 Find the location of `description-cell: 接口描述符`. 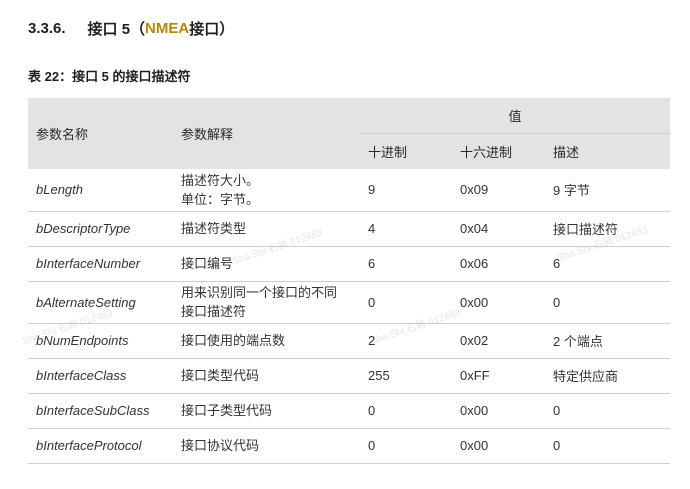

description-cell: 接口描述符 is located at coordinates (607, 229).